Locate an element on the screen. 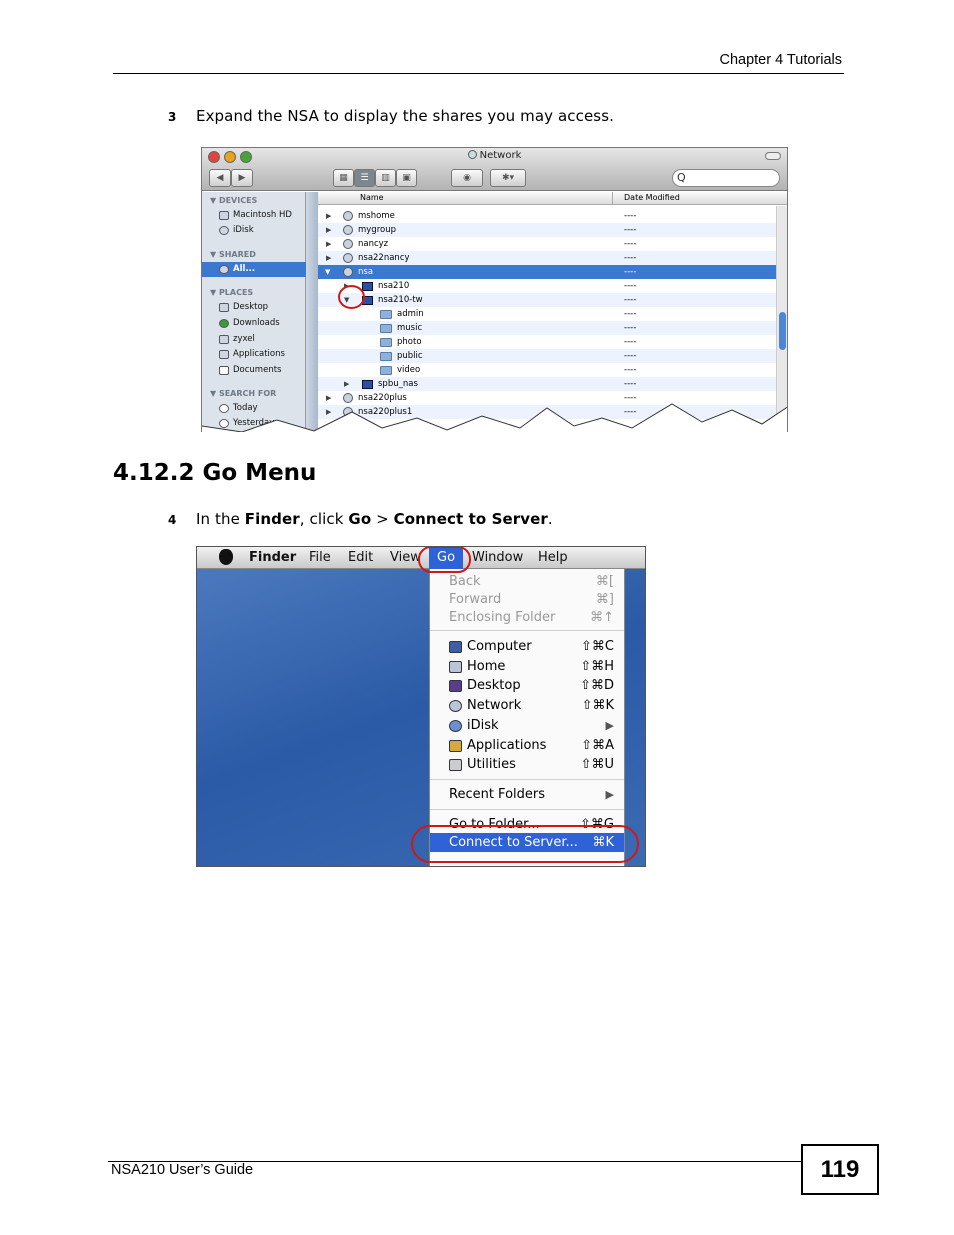 The image size is (954, 1235). sidebar-item-idisk: iDisk is located at coordinates (236, 230).